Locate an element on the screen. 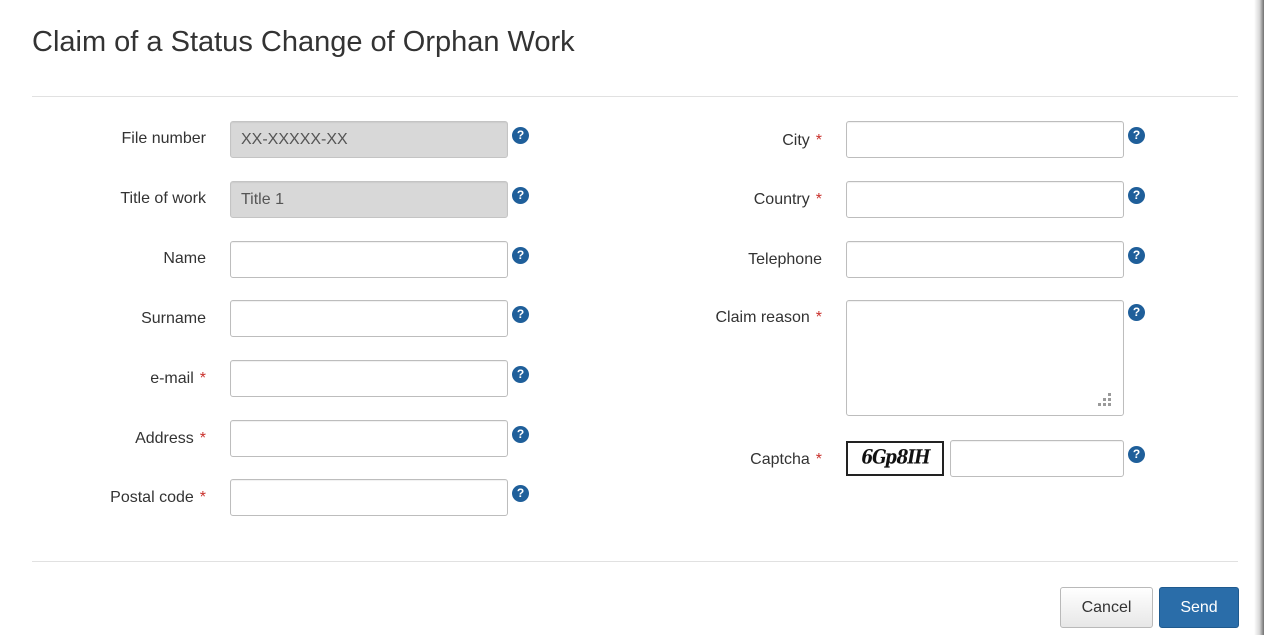 The height and width of the screenshot is (635, 1264). email-help-icon: ? is located at coordinates (520, 374).